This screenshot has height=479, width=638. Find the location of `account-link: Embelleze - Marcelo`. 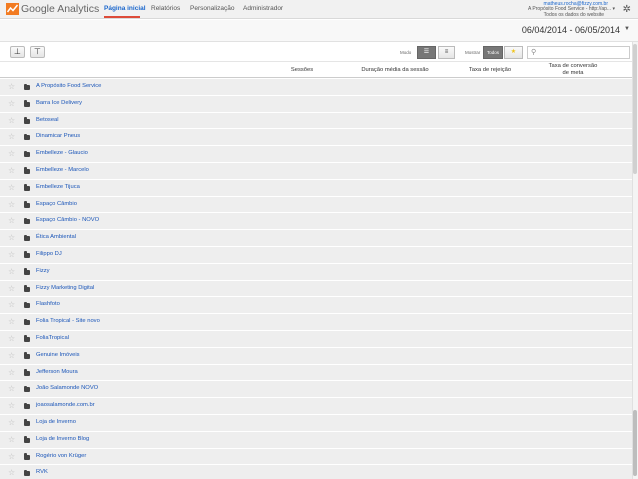

account-link: Embelleze - Marcelo is located at coordinates (62, 170).